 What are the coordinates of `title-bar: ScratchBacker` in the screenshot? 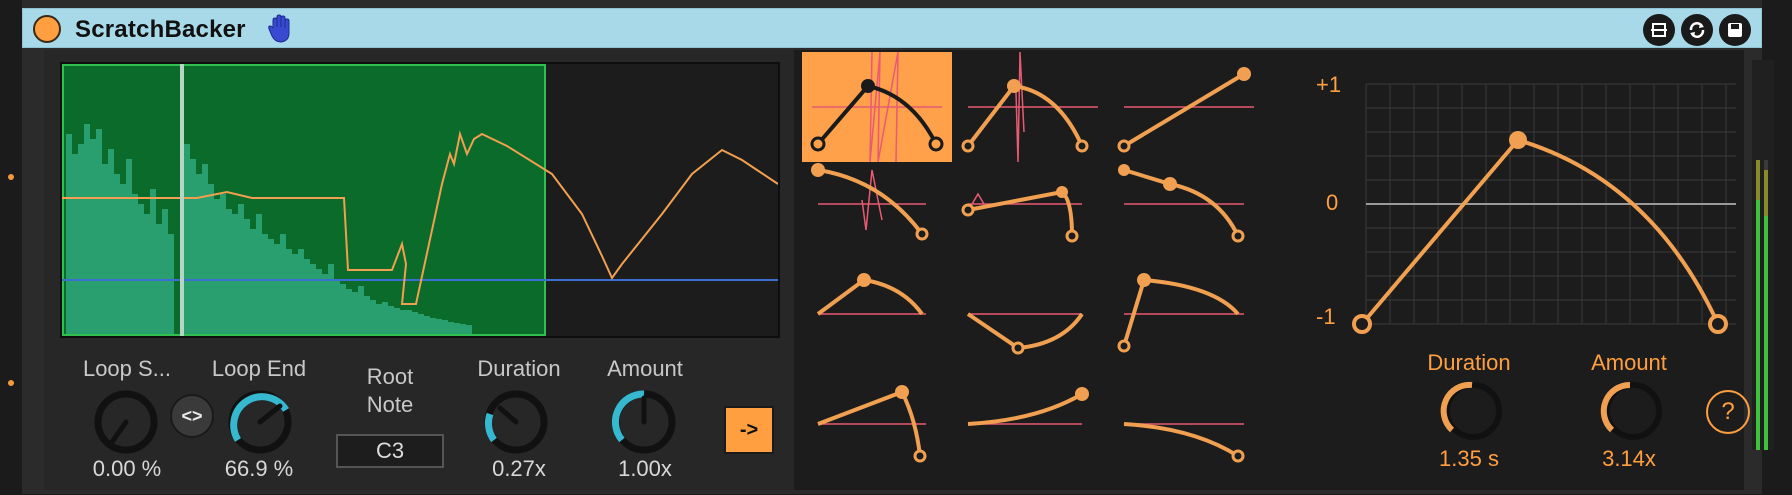 It's located at (892, 28).